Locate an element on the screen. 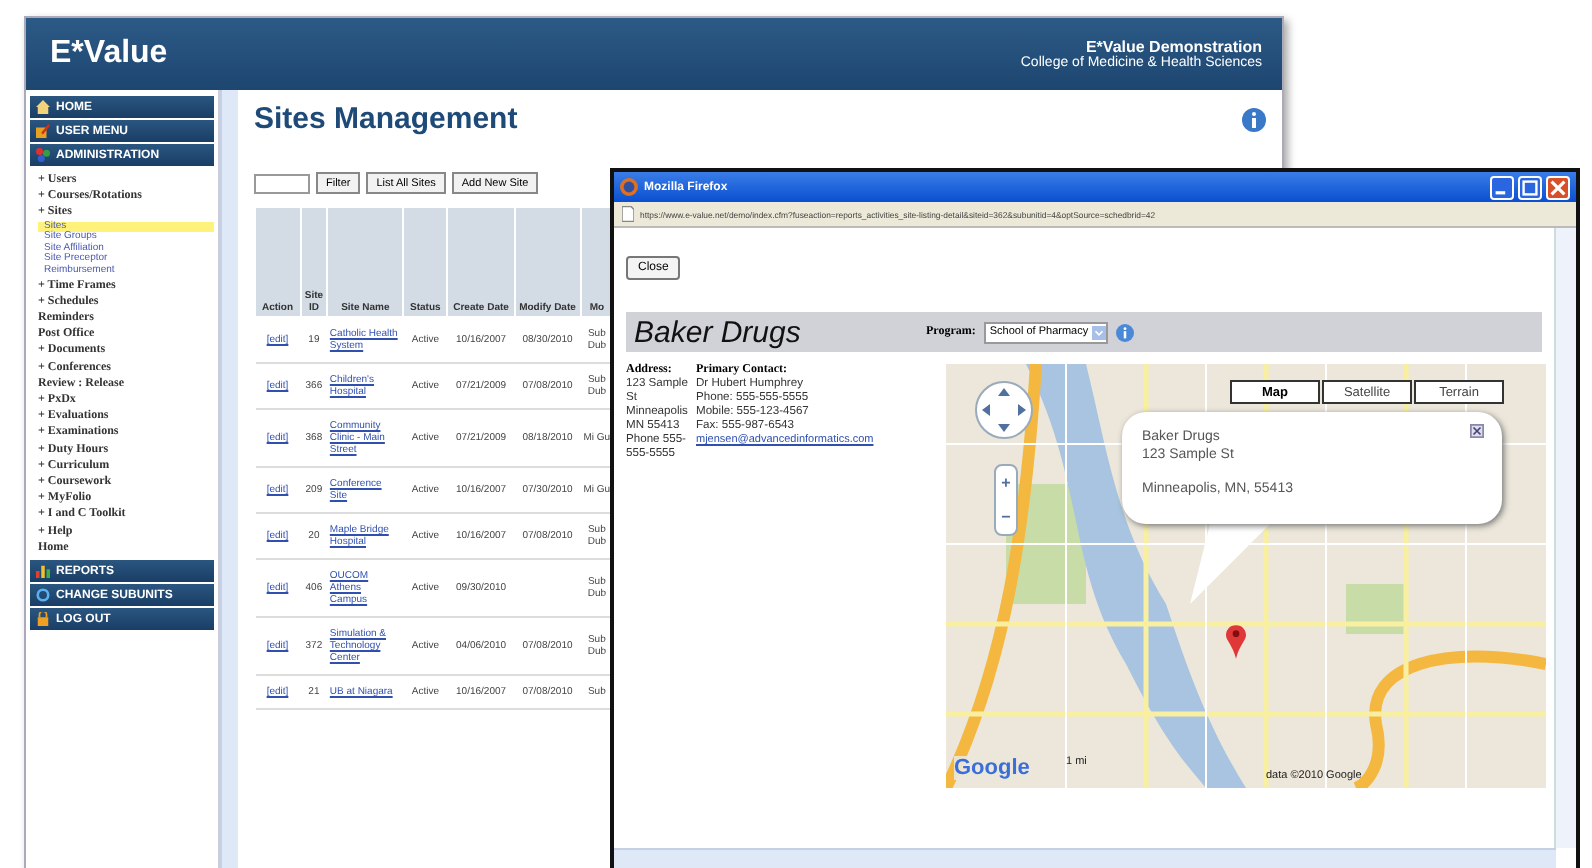 This screenshot has height=868, width=1592. map-pin-icon is located at coordinates (1236, 642).